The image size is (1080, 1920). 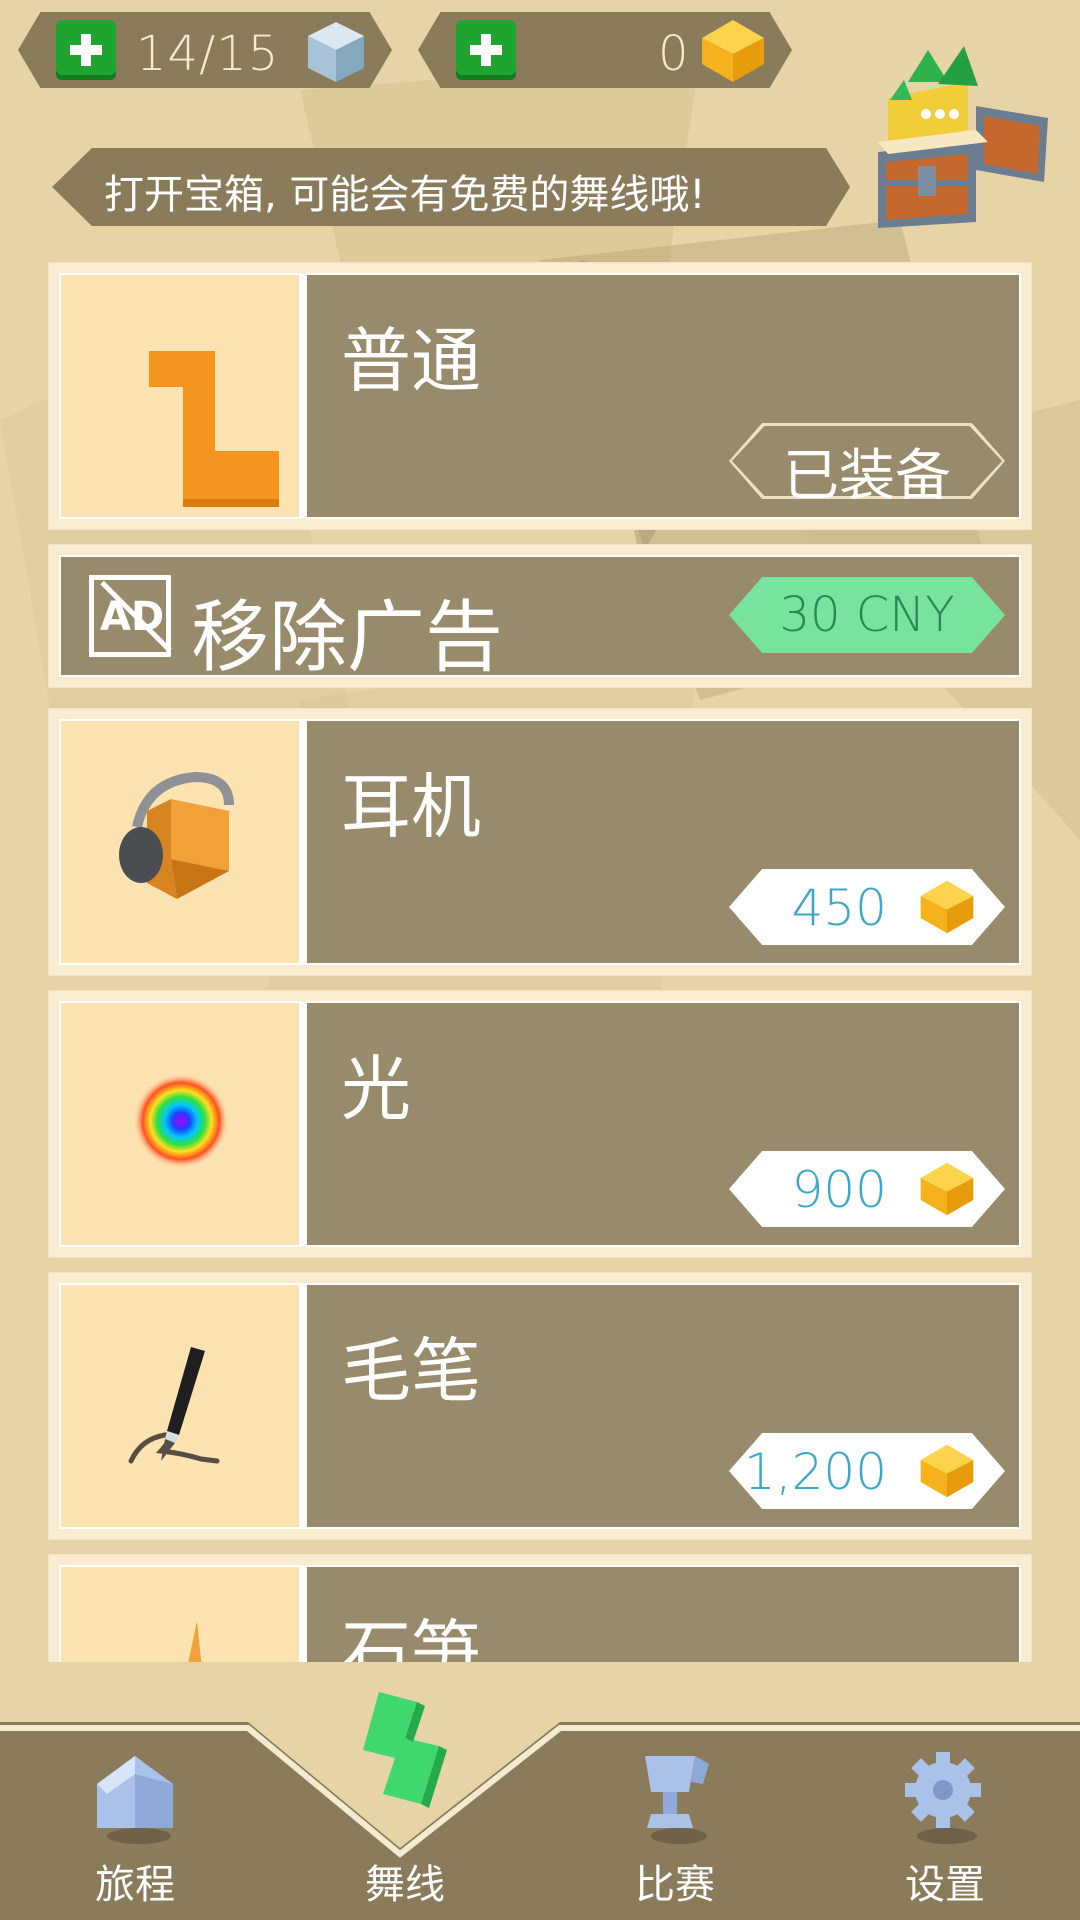 I want to click on remove-ads-price: 30 CNY, so click(x=867, y=615).